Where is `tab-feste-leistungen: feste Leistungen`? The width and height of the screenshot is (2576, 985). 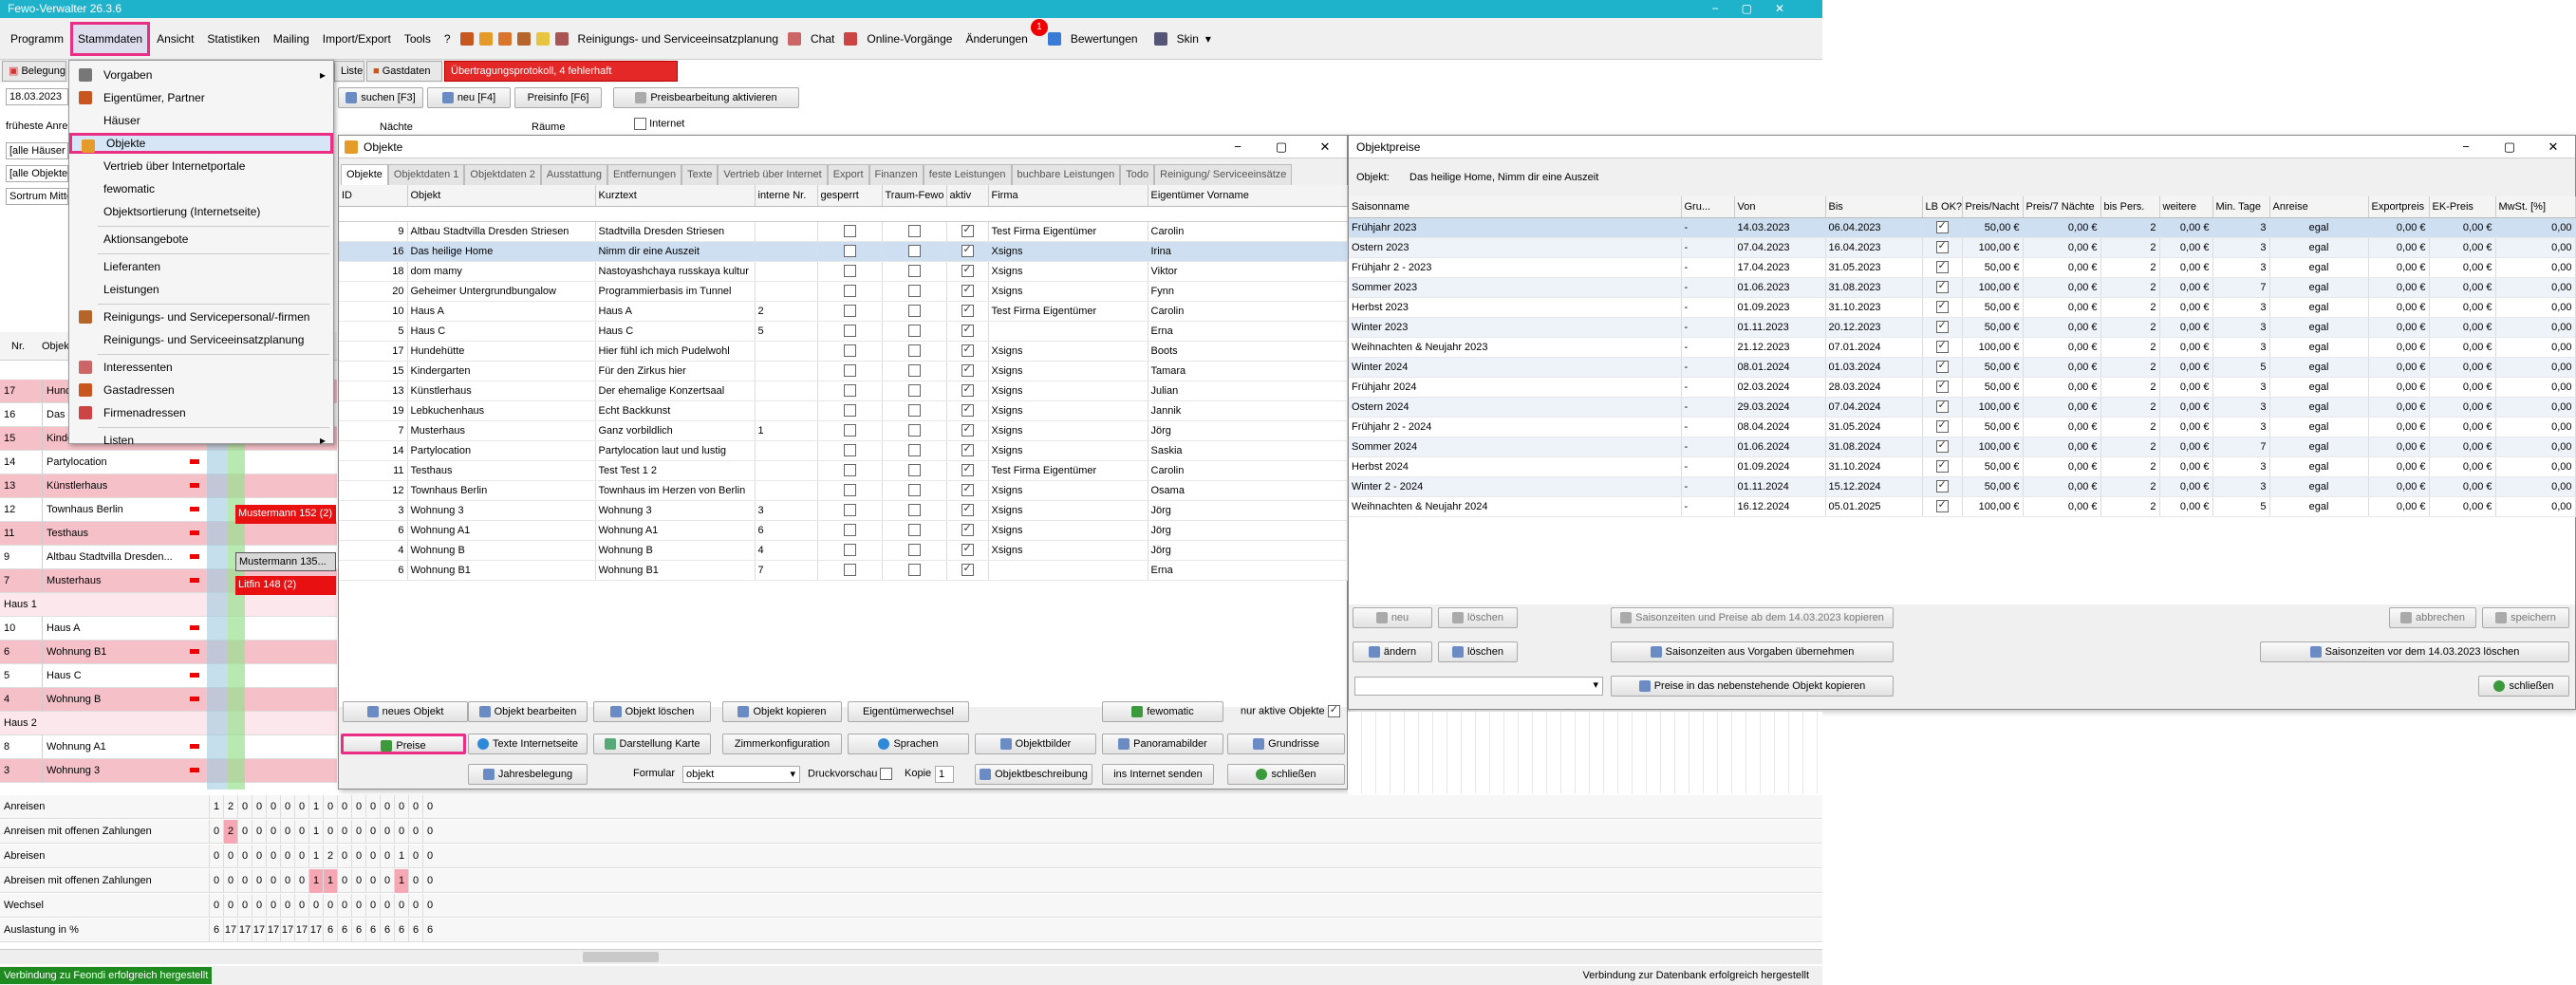
tab-feste-leistungen: feste Leistungen is located at coordinates (968, 174).